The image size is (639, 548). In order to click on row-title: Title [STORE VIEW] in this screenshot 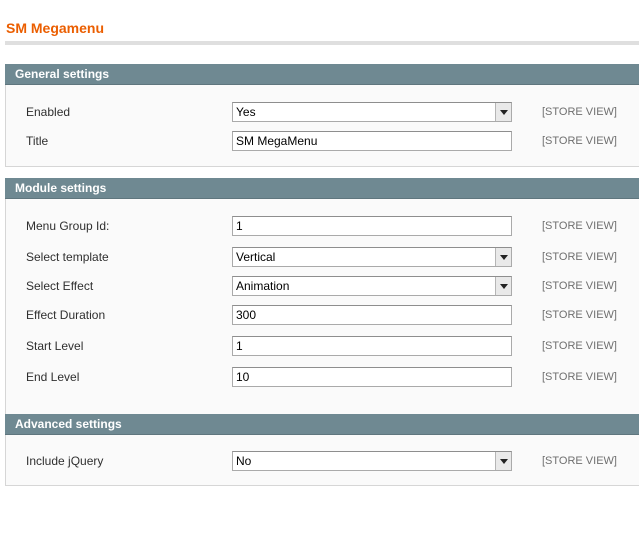, I will do `click(322, 142)`.